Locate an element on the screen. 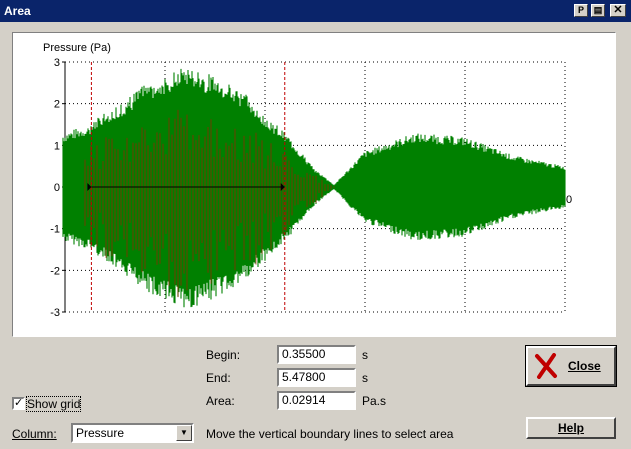  end-unit: s is located at coordinates (365, 378).